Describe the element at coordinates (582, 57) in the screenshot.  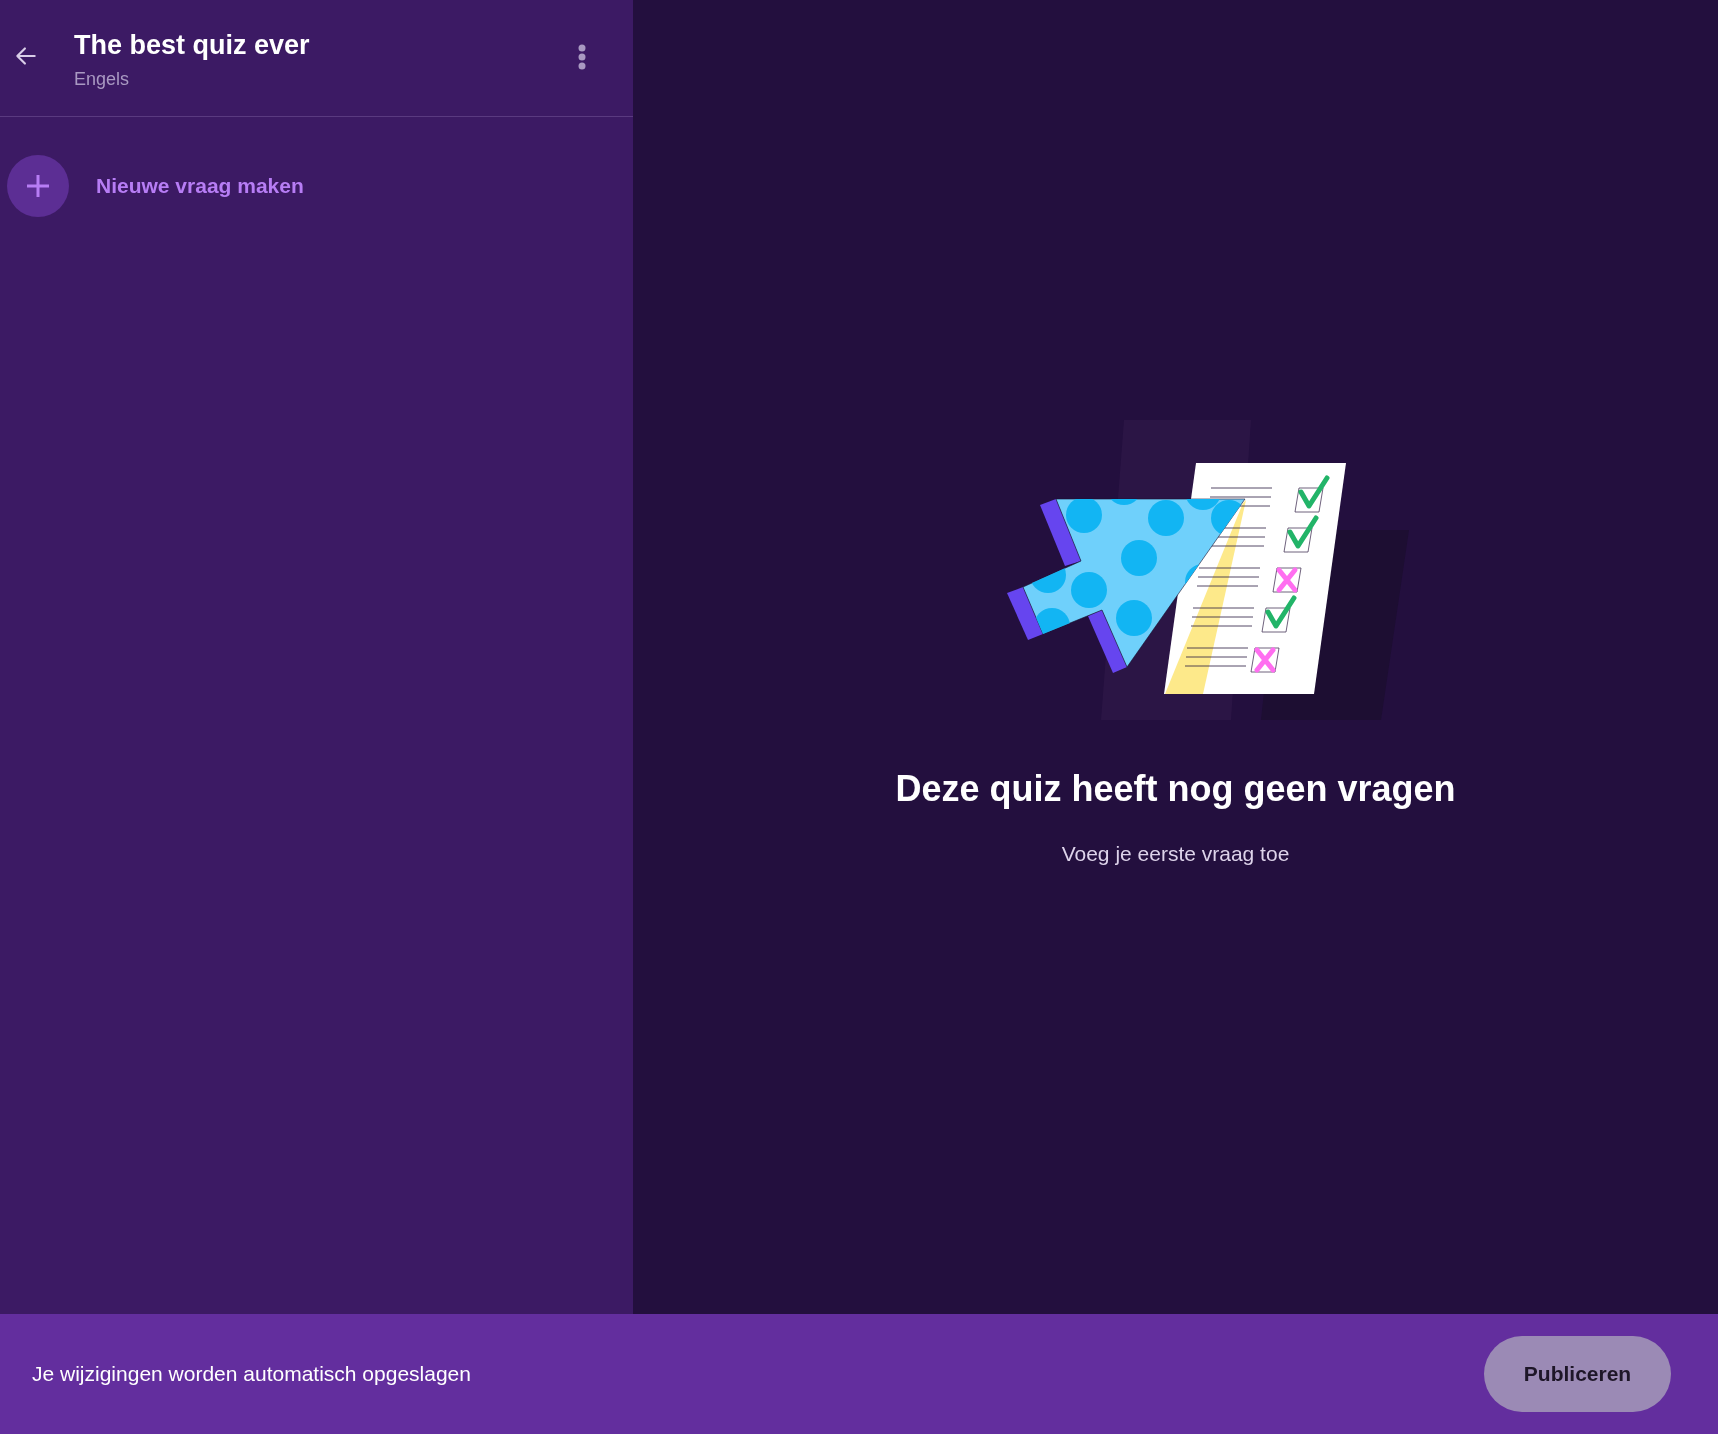
I see `more-vertical-icon` at that location.